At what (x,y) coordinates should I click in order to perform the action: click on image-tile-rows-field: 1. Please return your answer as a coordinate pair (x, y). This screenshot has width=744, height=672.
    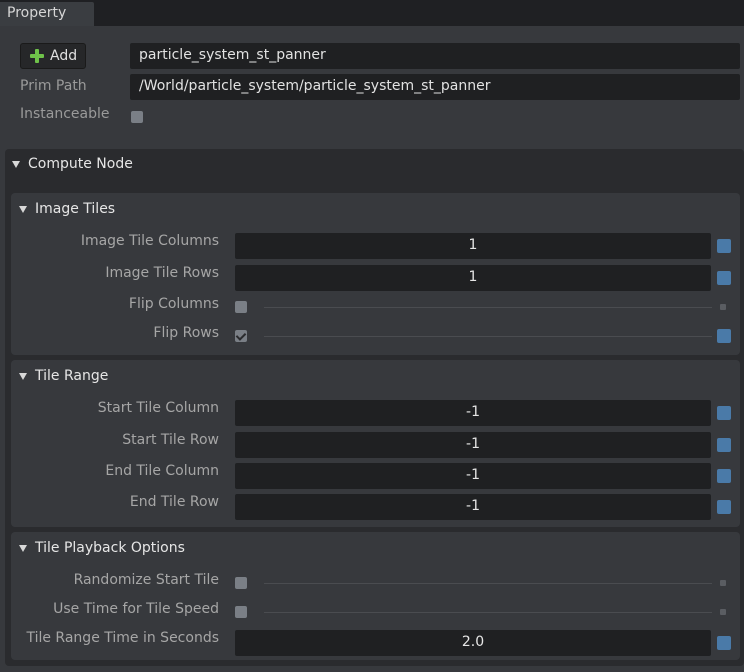
    Looking at the image, I should click on (473, 278).